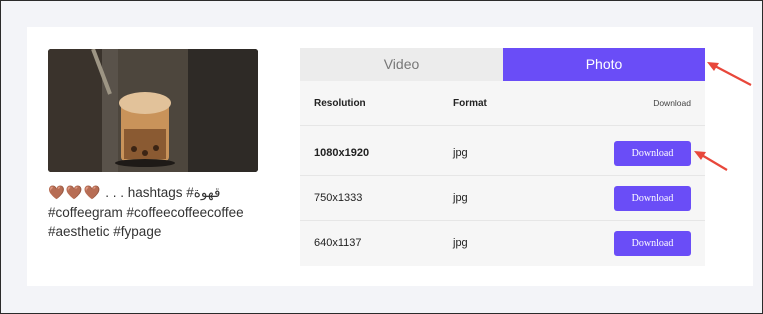 Image resolution: width=763 pixels, height=314 pixels. What do you see at coordinates (342, 153) in the screenshot?
I see `row-resolution: 1080x1920` at bounding box center [342, 153].